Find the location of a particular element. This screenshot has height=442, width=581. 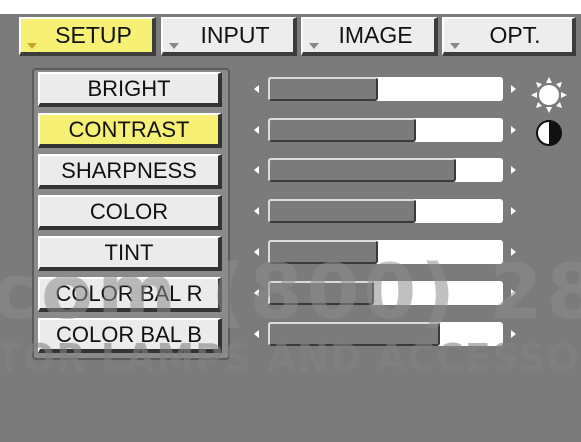

bright-slider is located at coordinates (388, 89).